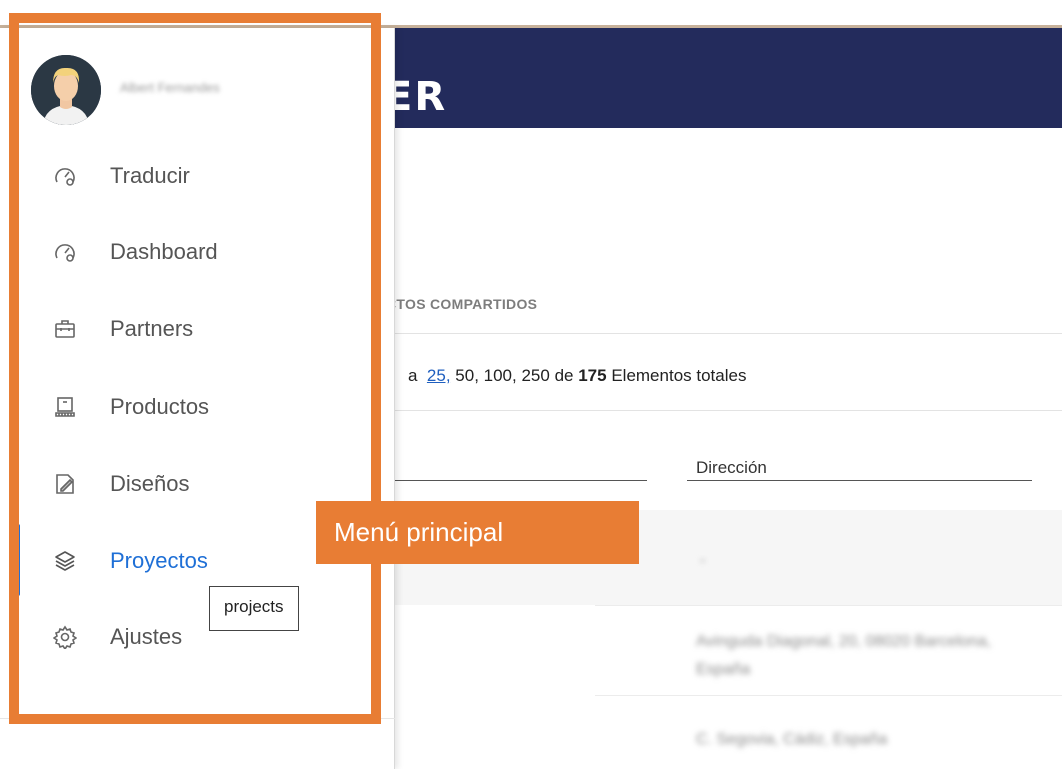  What do you see at coordinates (731, 468) in the screenshot?
I see `column-header-direccion: Dirección` at bounding box center [731, 468].